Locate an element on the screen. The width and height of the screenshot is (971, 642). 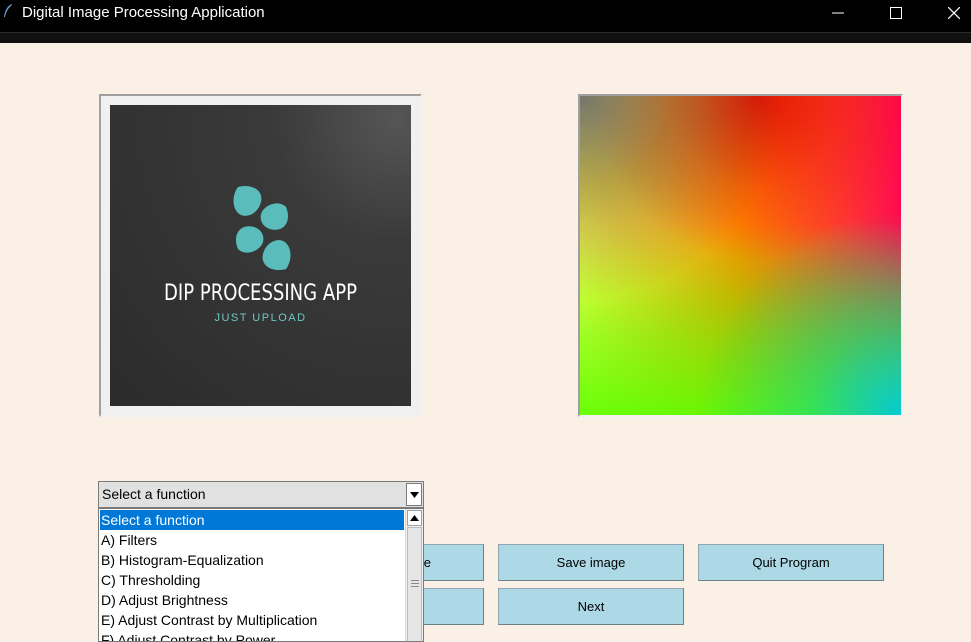
feather-icon is located at coordinates (8, 10).